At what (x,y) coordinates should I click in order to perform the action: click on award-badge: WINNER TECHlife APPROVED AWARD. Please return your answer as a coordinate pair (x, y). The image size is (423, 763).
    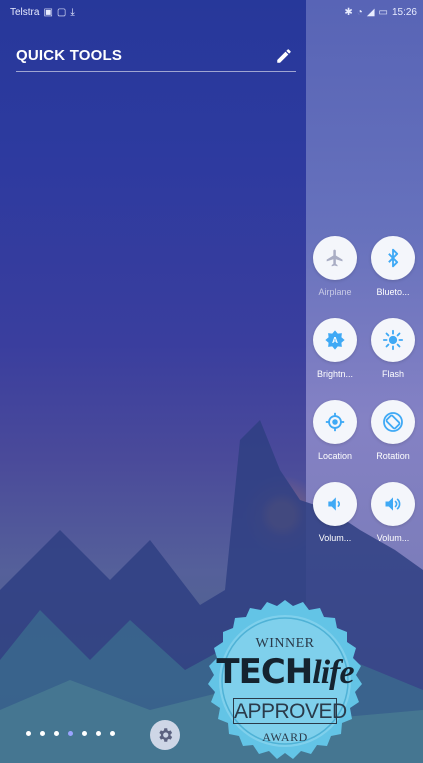
    Looking at the image, I should click on (285, 679).